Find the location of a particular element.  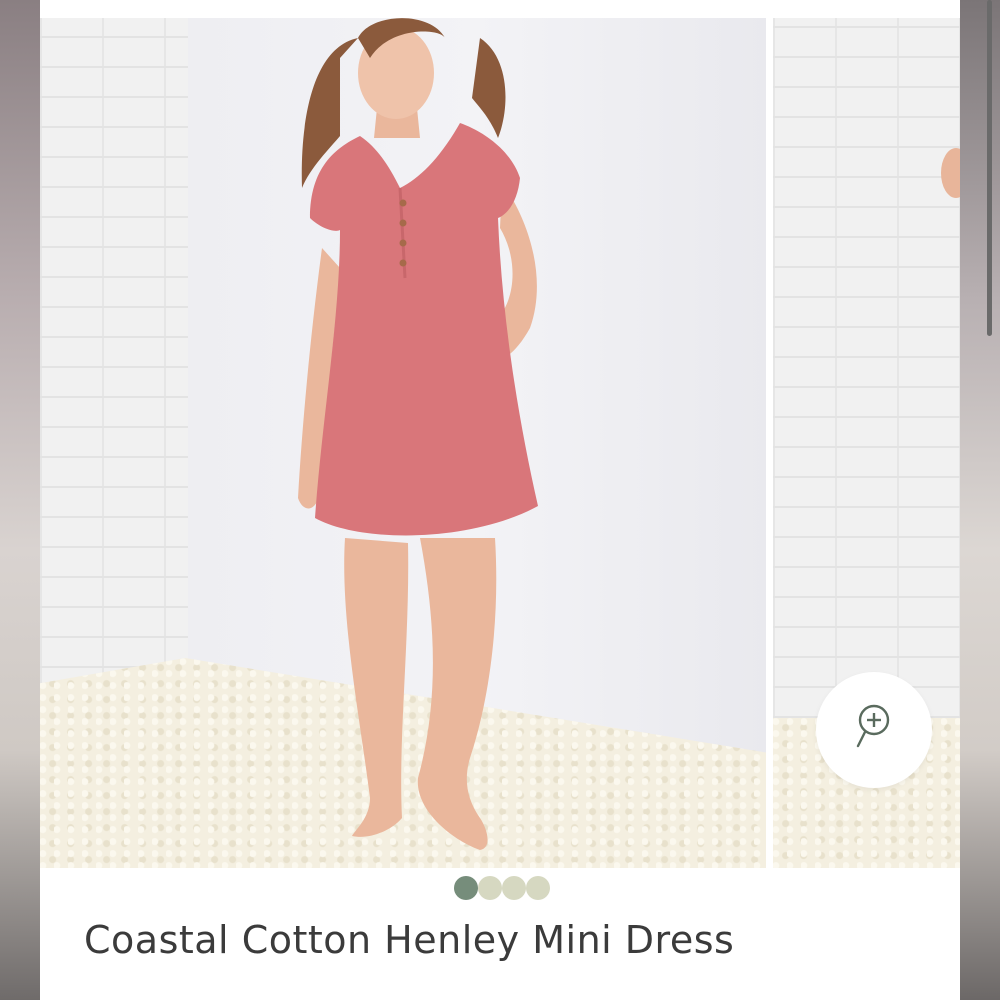

carousel-dot-active is located at coordinates (466, 888).